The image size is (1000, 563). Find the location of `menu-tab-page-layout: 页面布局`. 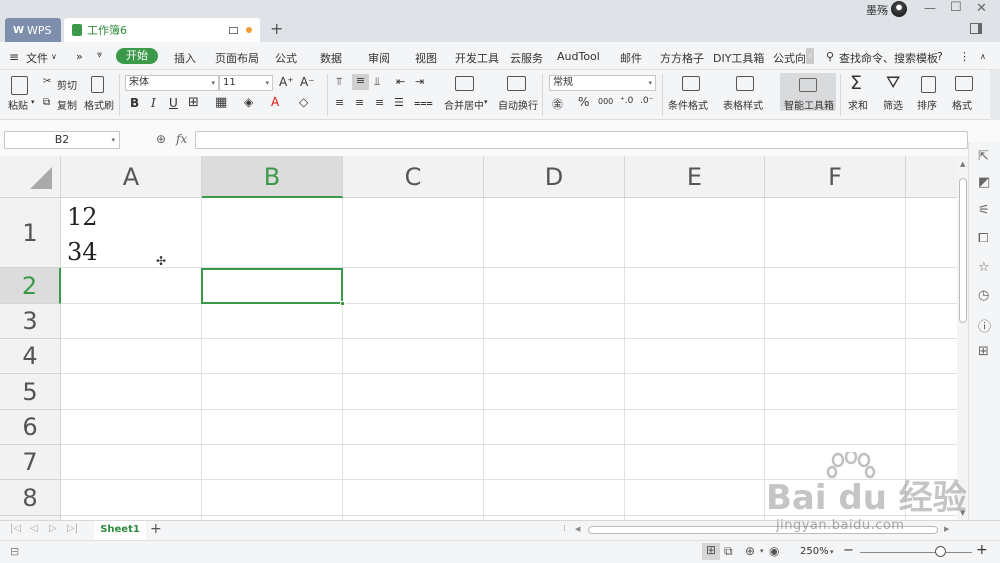

menu-tab-page-layout: 页面布局 is located at coordinates (237, 58).